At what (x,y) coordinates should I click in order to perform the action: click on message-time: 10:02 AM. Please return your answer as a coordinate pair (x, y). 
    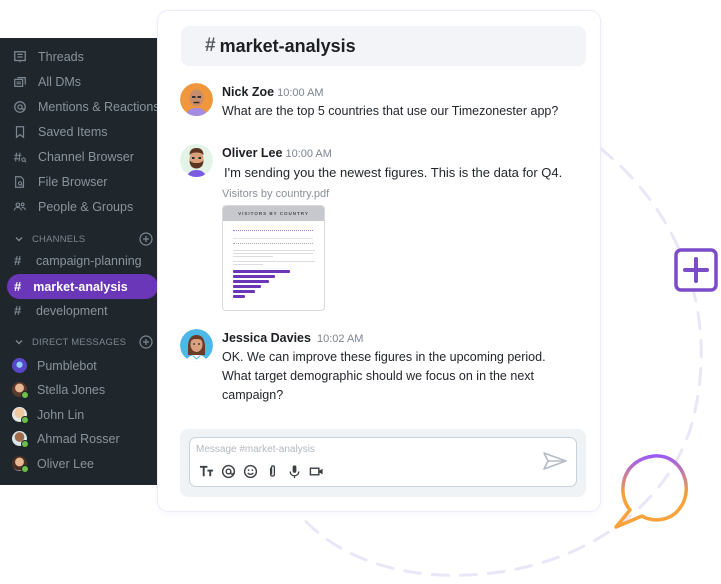
    Looking at the image, I should click on (340, 339).